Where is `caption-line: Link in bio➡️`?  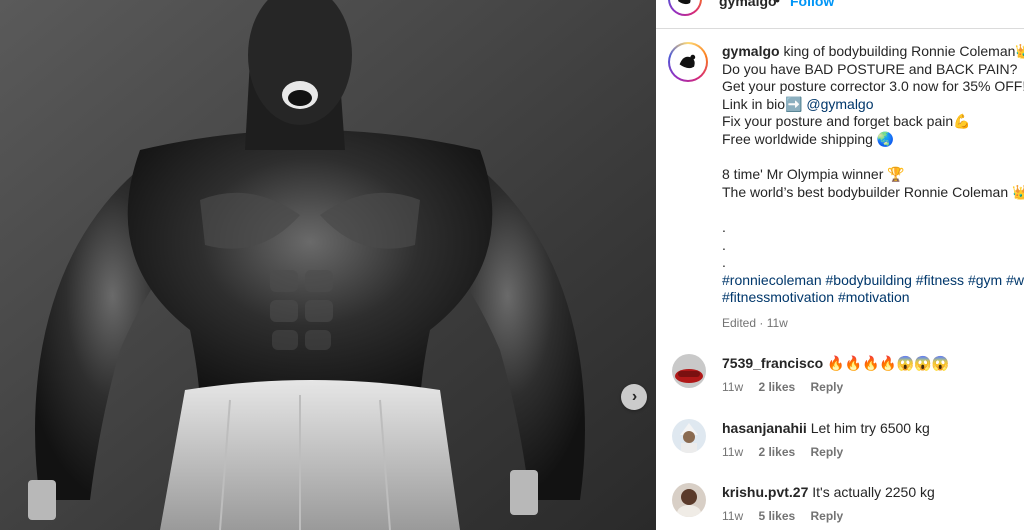 caption-line: Link in bio➡️ is located at coordinates (764, 103).